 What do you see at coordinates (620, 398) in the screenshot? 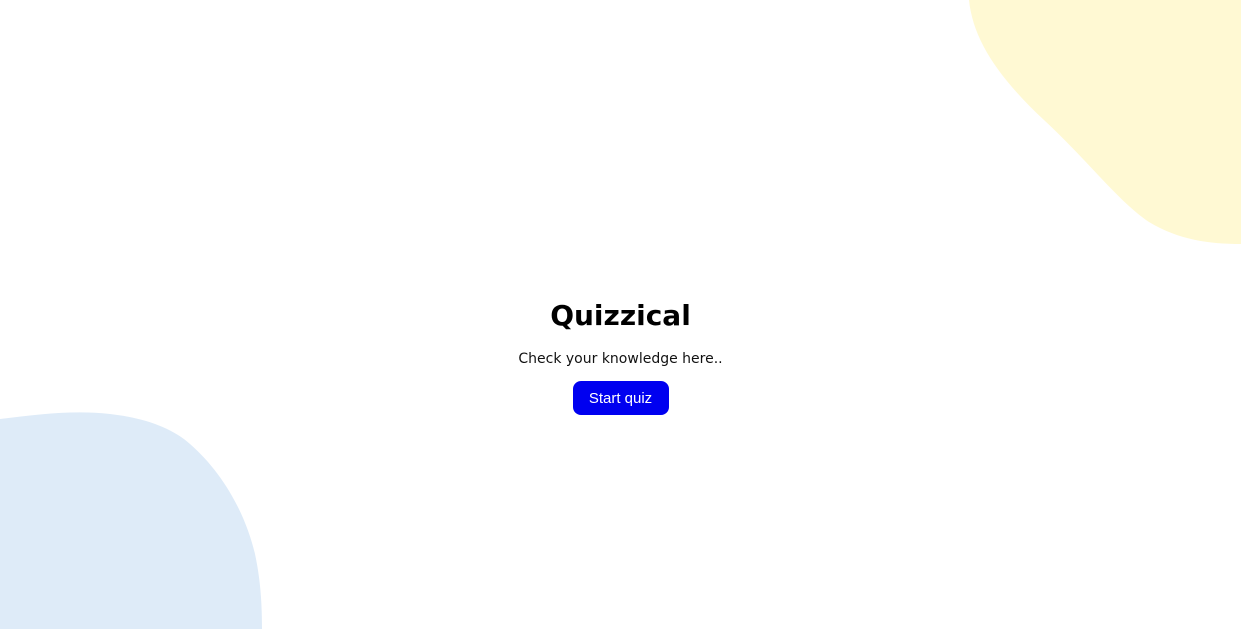
I see `start-quiz-button: Start quiz` at bounding box center [620, 398].